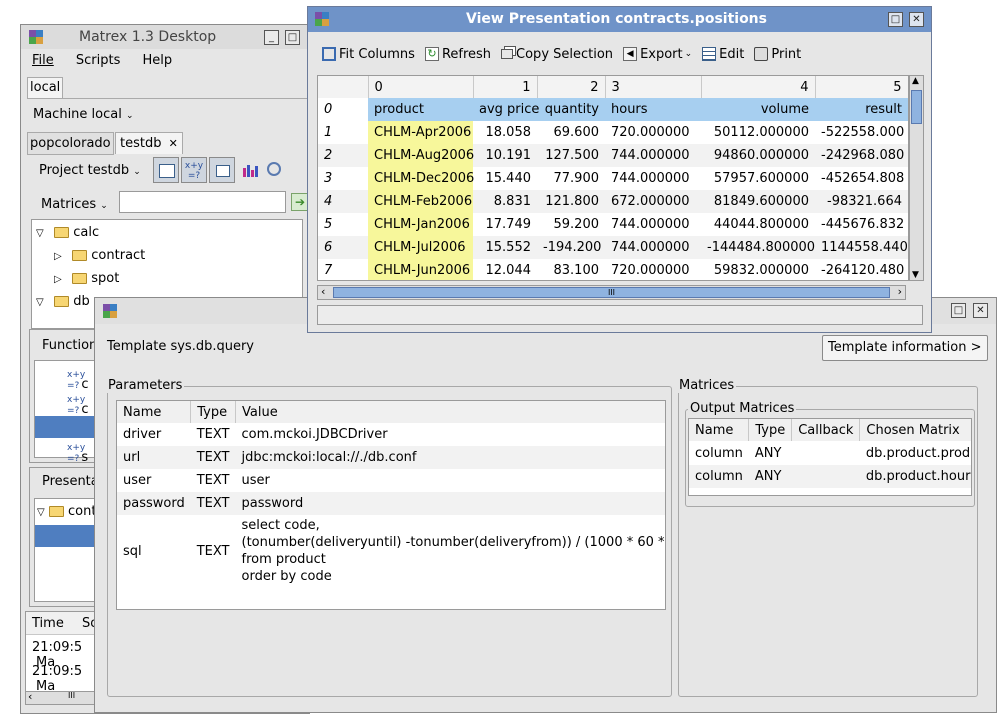 The width and height of the screenshot is (1001, 717). I want to click on cell-result: -522558.000, so click(861, 132).